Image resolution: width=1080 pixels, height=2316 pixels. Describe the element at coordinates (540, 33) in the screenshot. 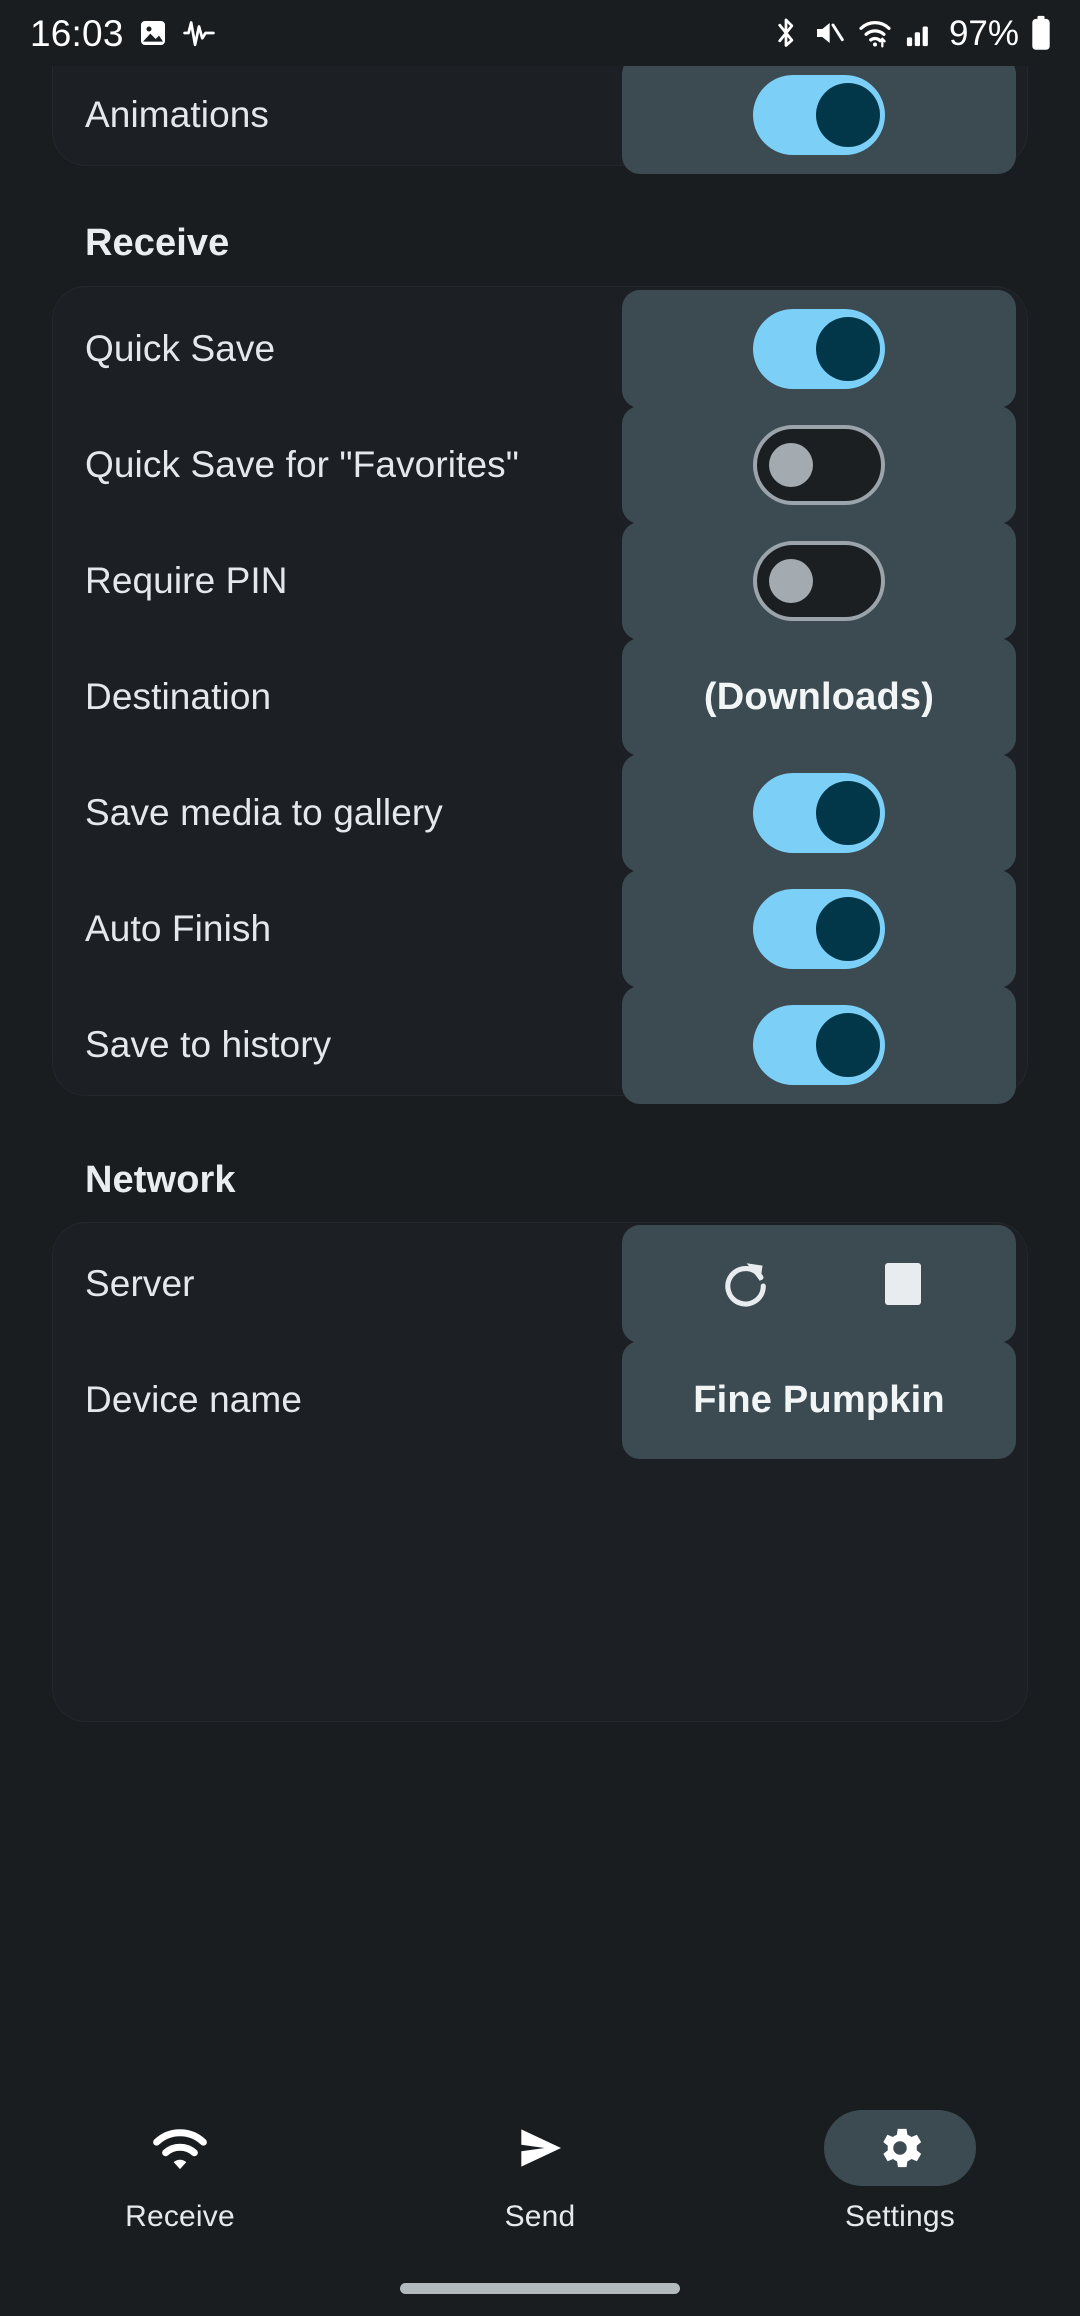

I see `status-bar: 16:03 97%` at that location.